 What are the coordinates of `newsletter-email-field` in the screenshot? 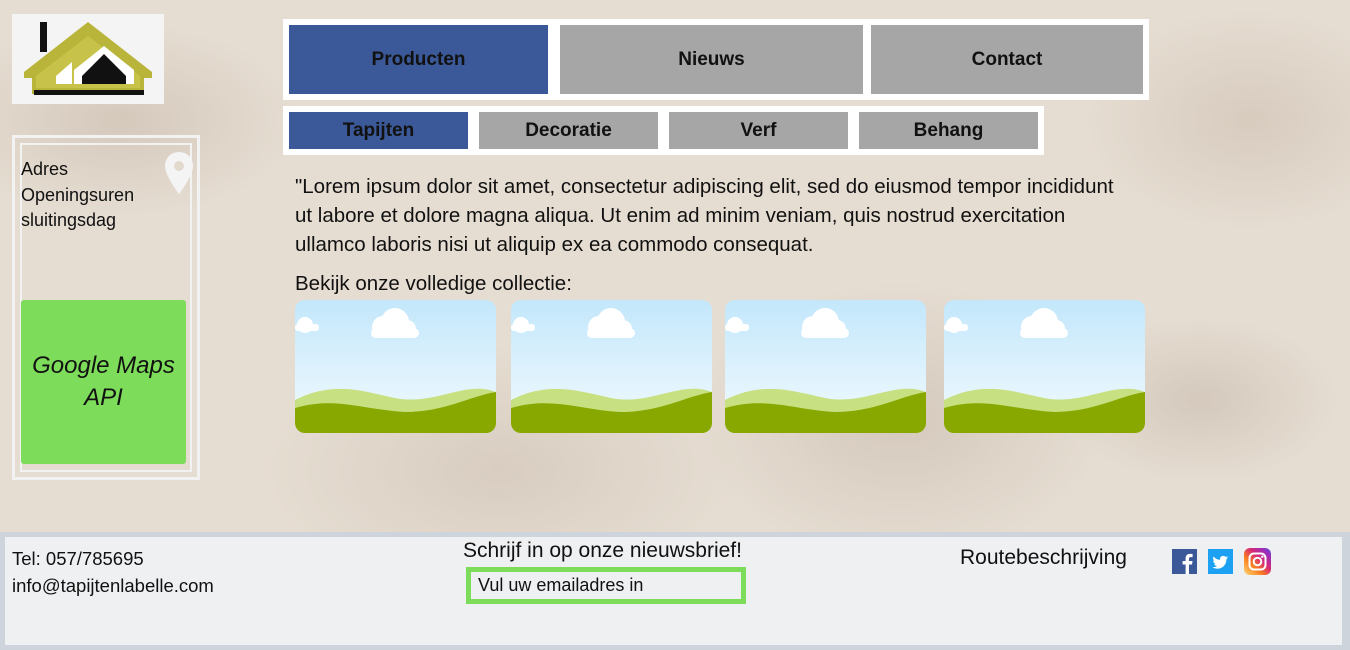 It's located at (606, 585).